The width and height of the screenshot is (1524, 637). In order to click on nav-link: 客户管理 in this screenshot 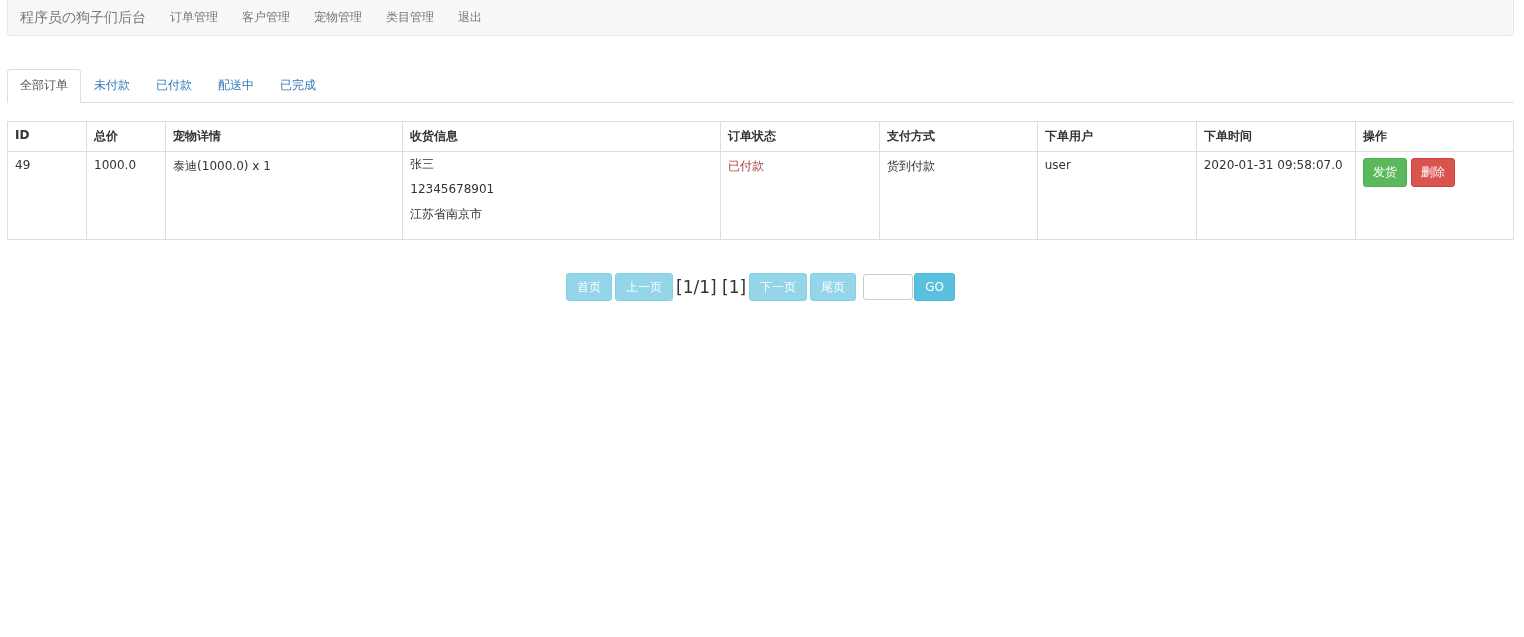, I will do `click(266, 17)`.